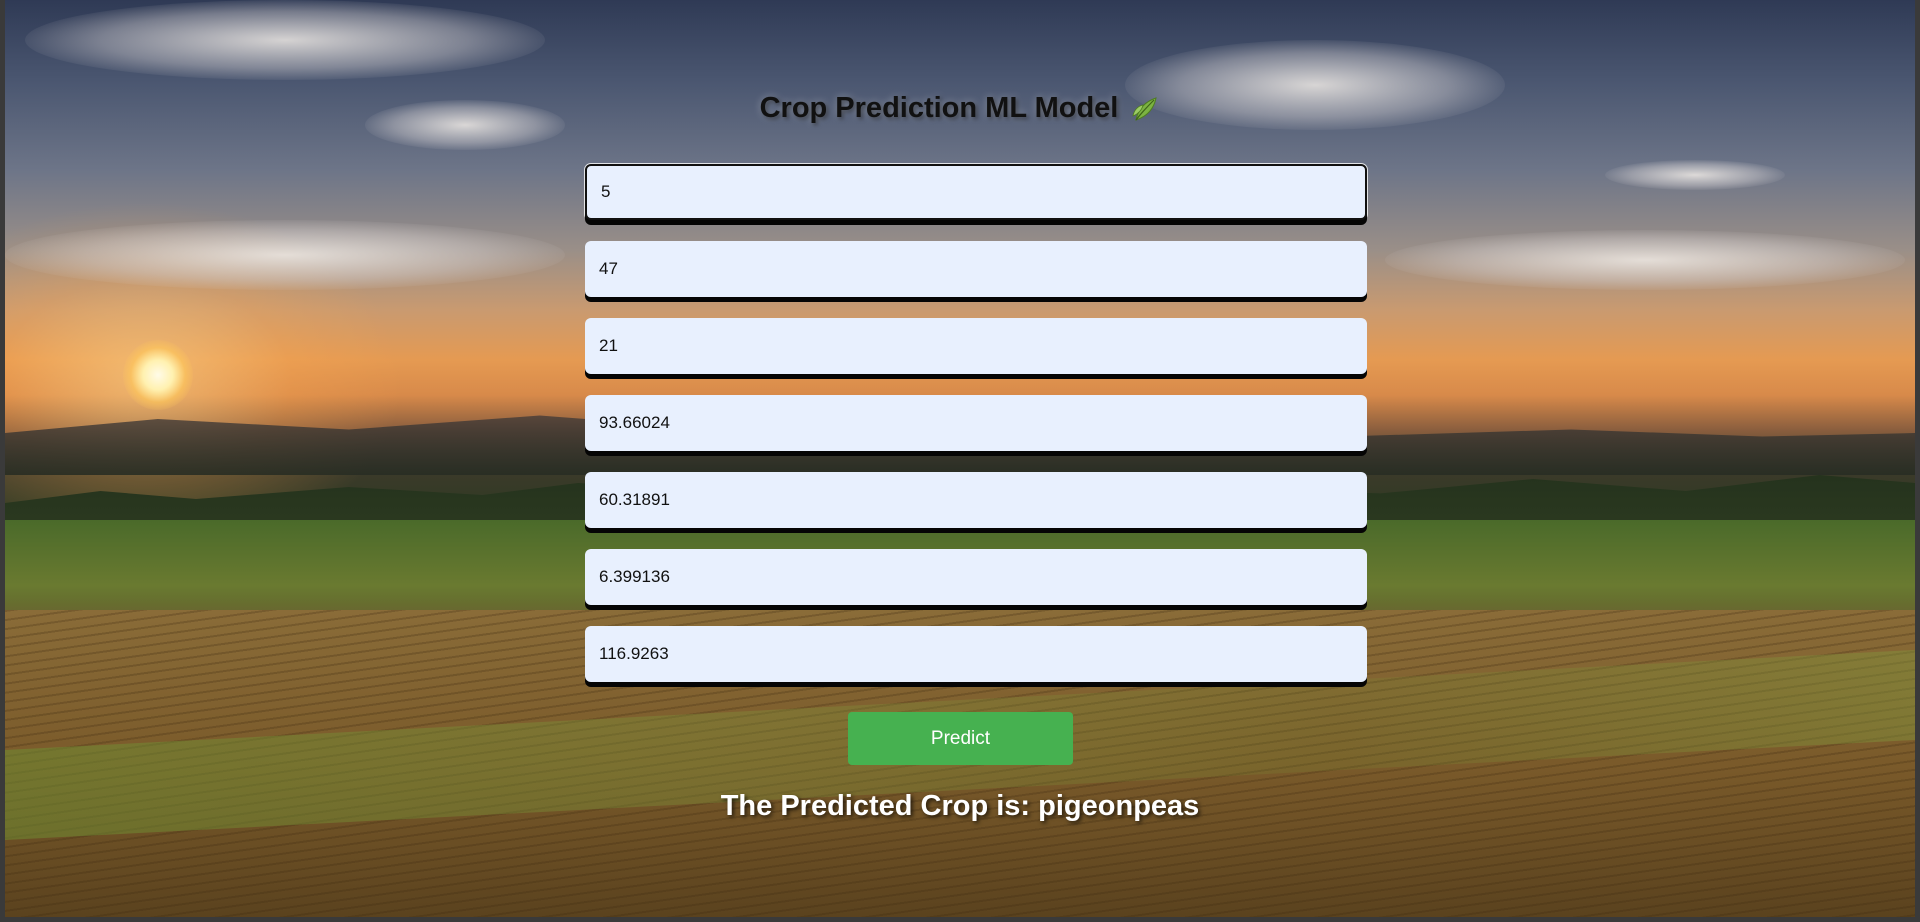 The height and width of the screenshot is (922, 1920). Describe the element at coordinates (939, 108) in the screenshot. I see `page-title-text: Crop Prediction ML Model` at that location.